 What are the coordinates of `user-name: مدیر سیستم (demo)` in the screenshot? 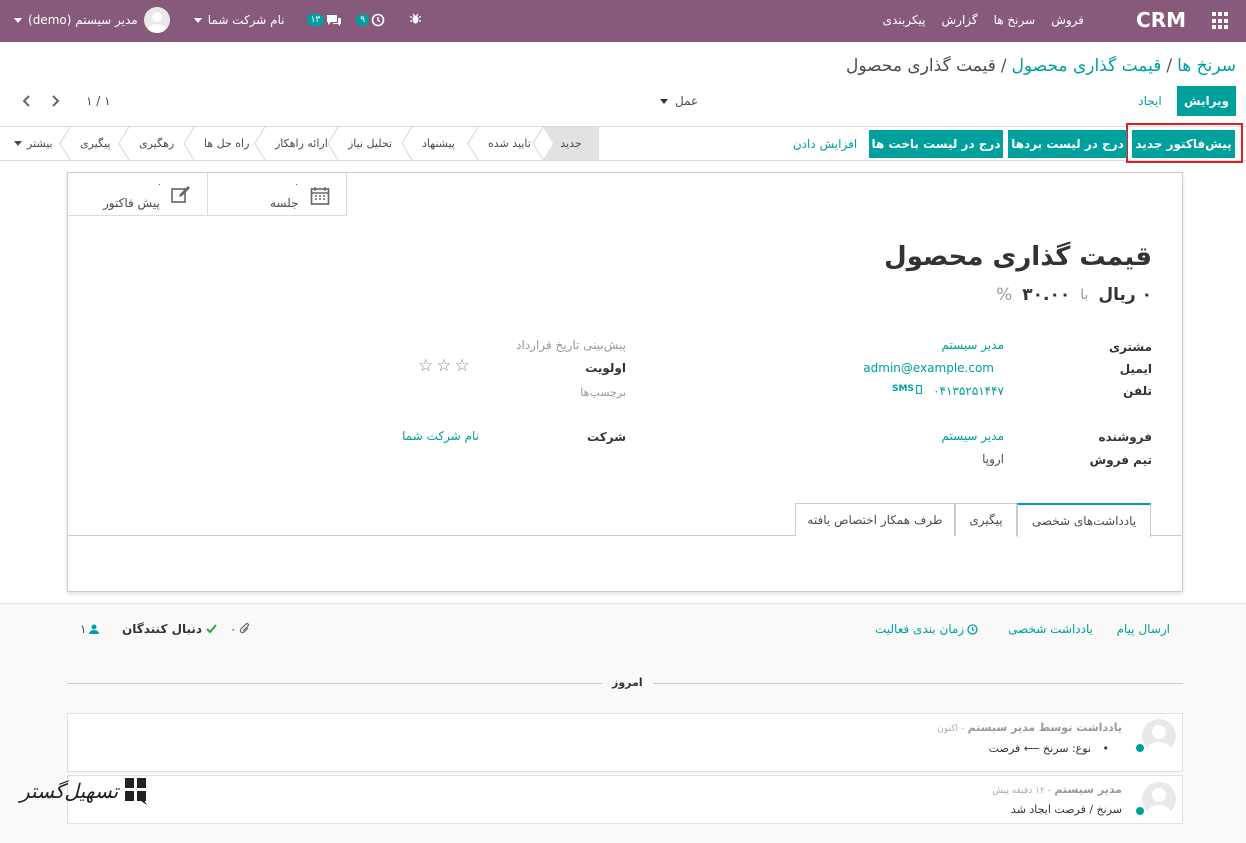 It's located at (83, 20).